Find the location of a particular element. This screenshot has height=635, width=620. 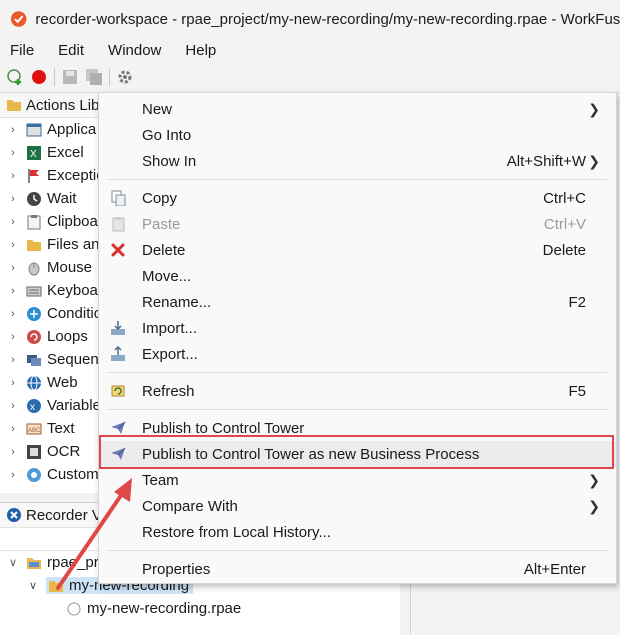

folder-icon is located at coordinates (14, 105).